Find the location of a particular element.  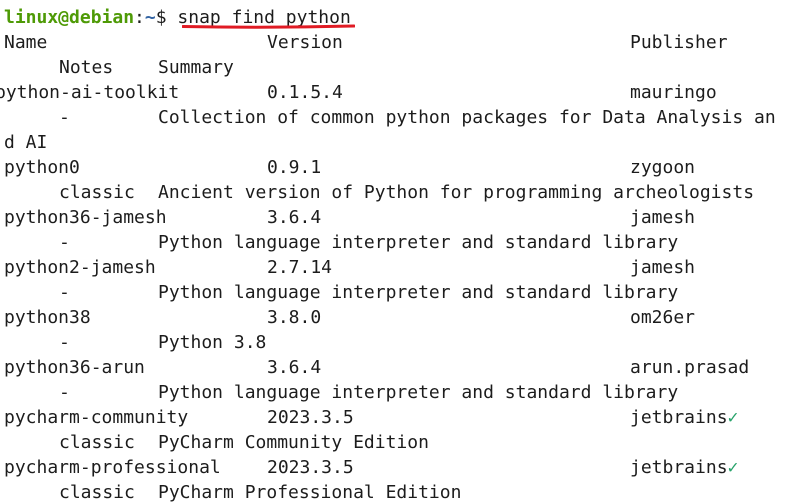

package-row: pycharm-community 2023.3.5 jetbrains✓ is located at coordinates (371, 417).